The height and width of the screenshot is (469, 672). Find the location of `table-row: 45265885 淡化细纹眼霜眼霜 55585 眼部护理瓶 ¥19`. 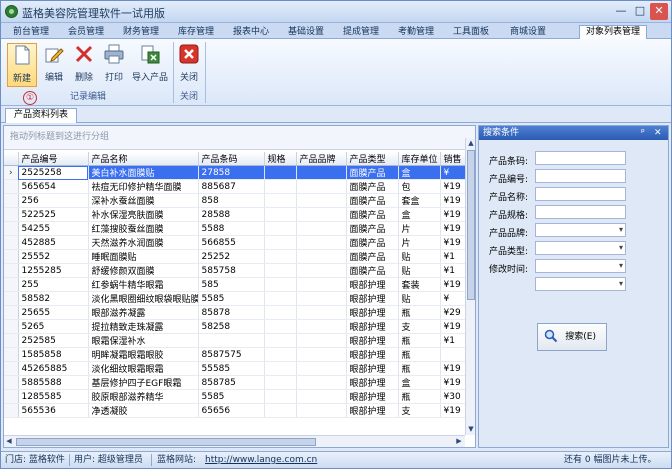

table-row: 45265885 淡化细纹眼霜眼霜 55585 眼部护理瓶 ¥19 is located at coordinates (239, 368).